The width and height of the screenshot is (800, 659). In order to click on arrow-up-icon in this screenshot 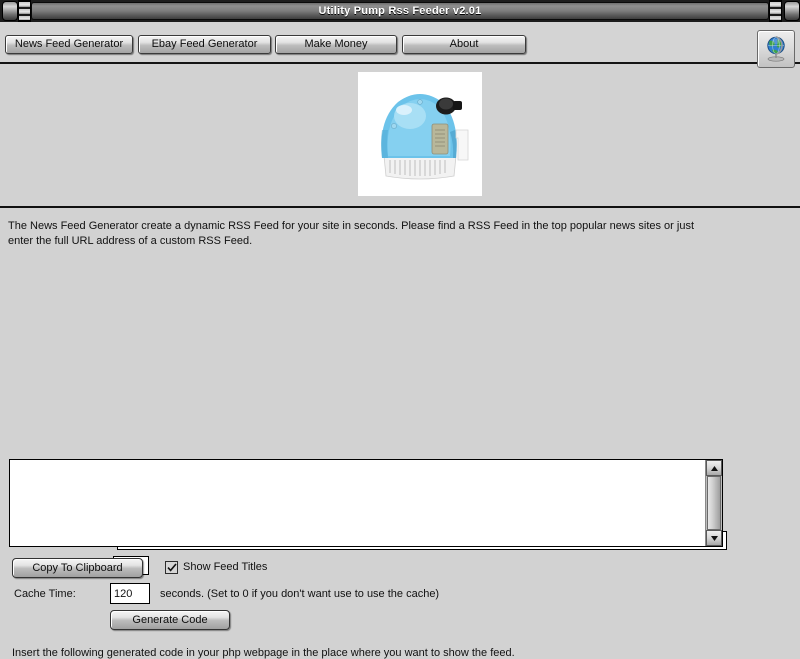, I will do `click(714, 468)`.